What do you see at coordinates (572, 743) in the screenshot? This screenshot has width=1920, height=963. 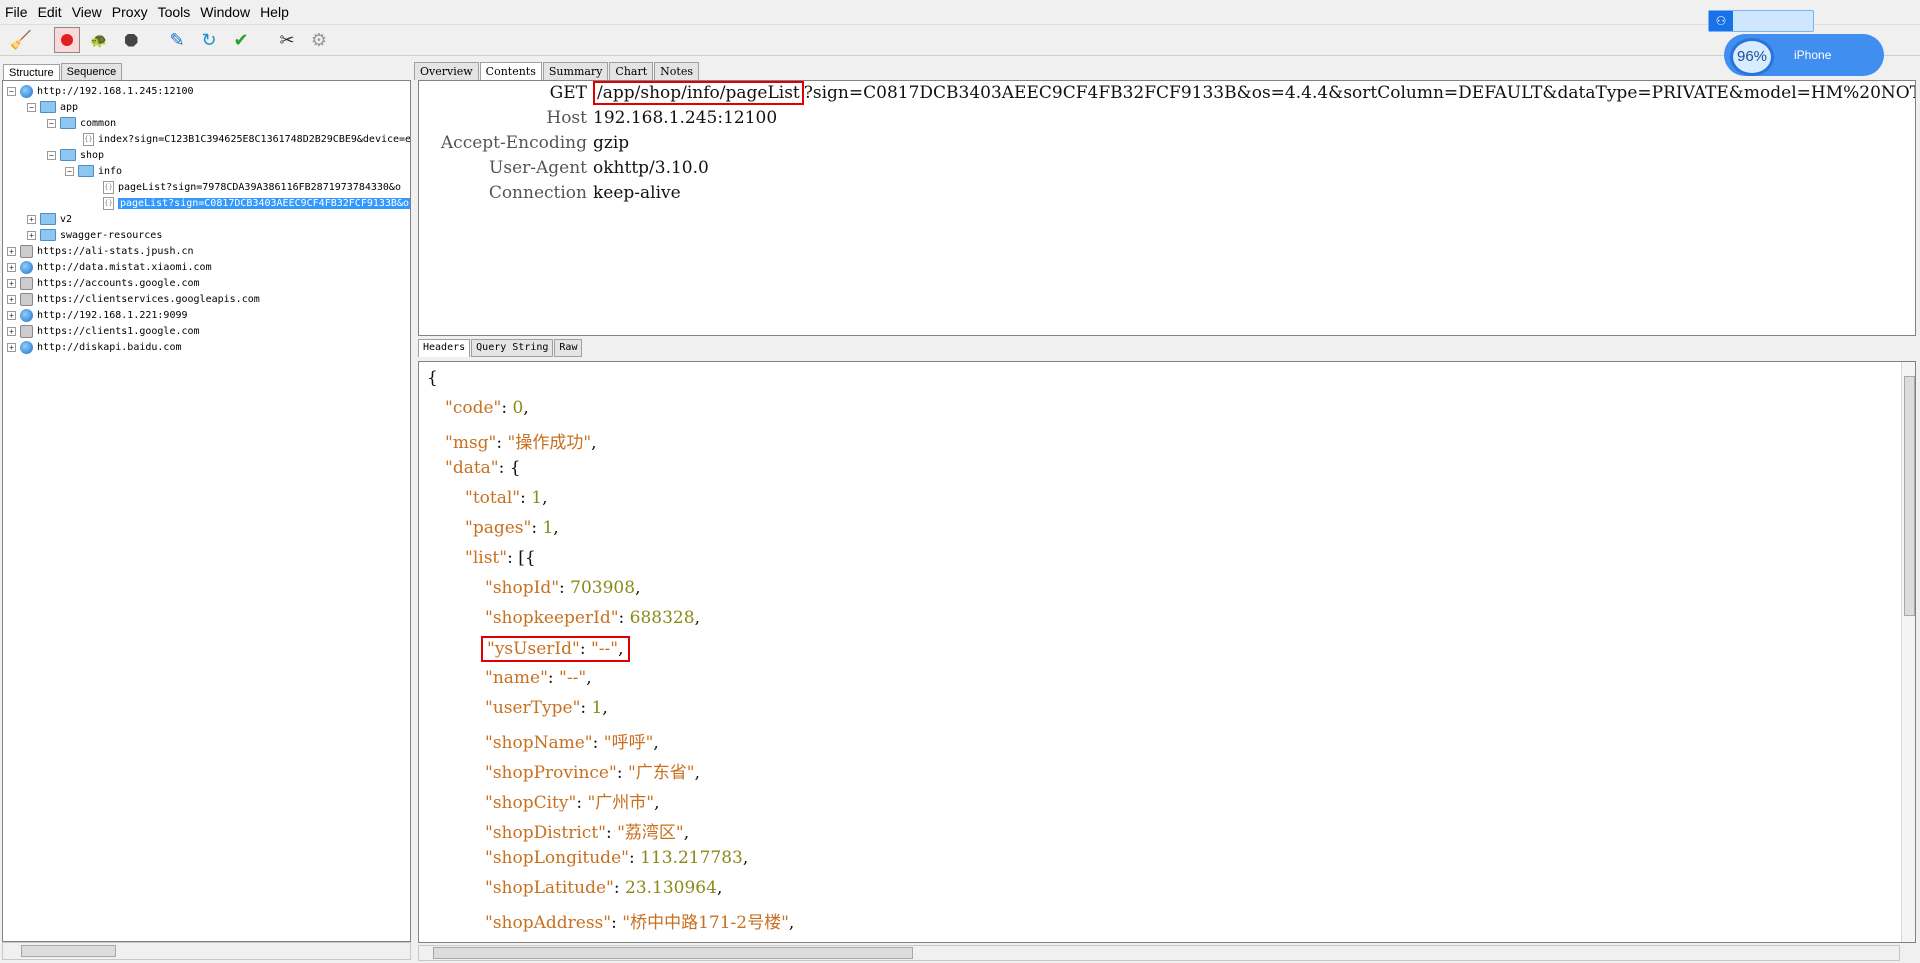 I see `json-line: "shopName": "呼呼",` at bounding box center [572, 743].